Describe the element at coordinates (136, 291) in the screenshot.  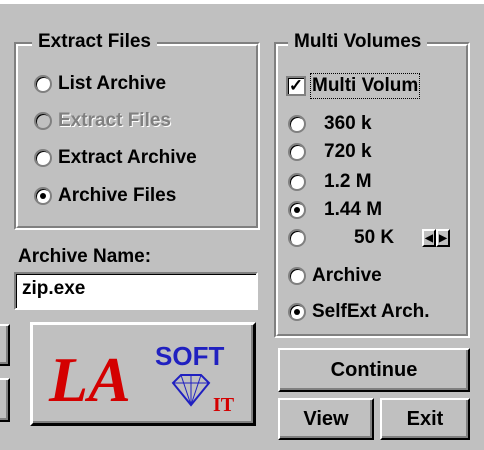
I see `archive-name-input: zip.exe` at that location.